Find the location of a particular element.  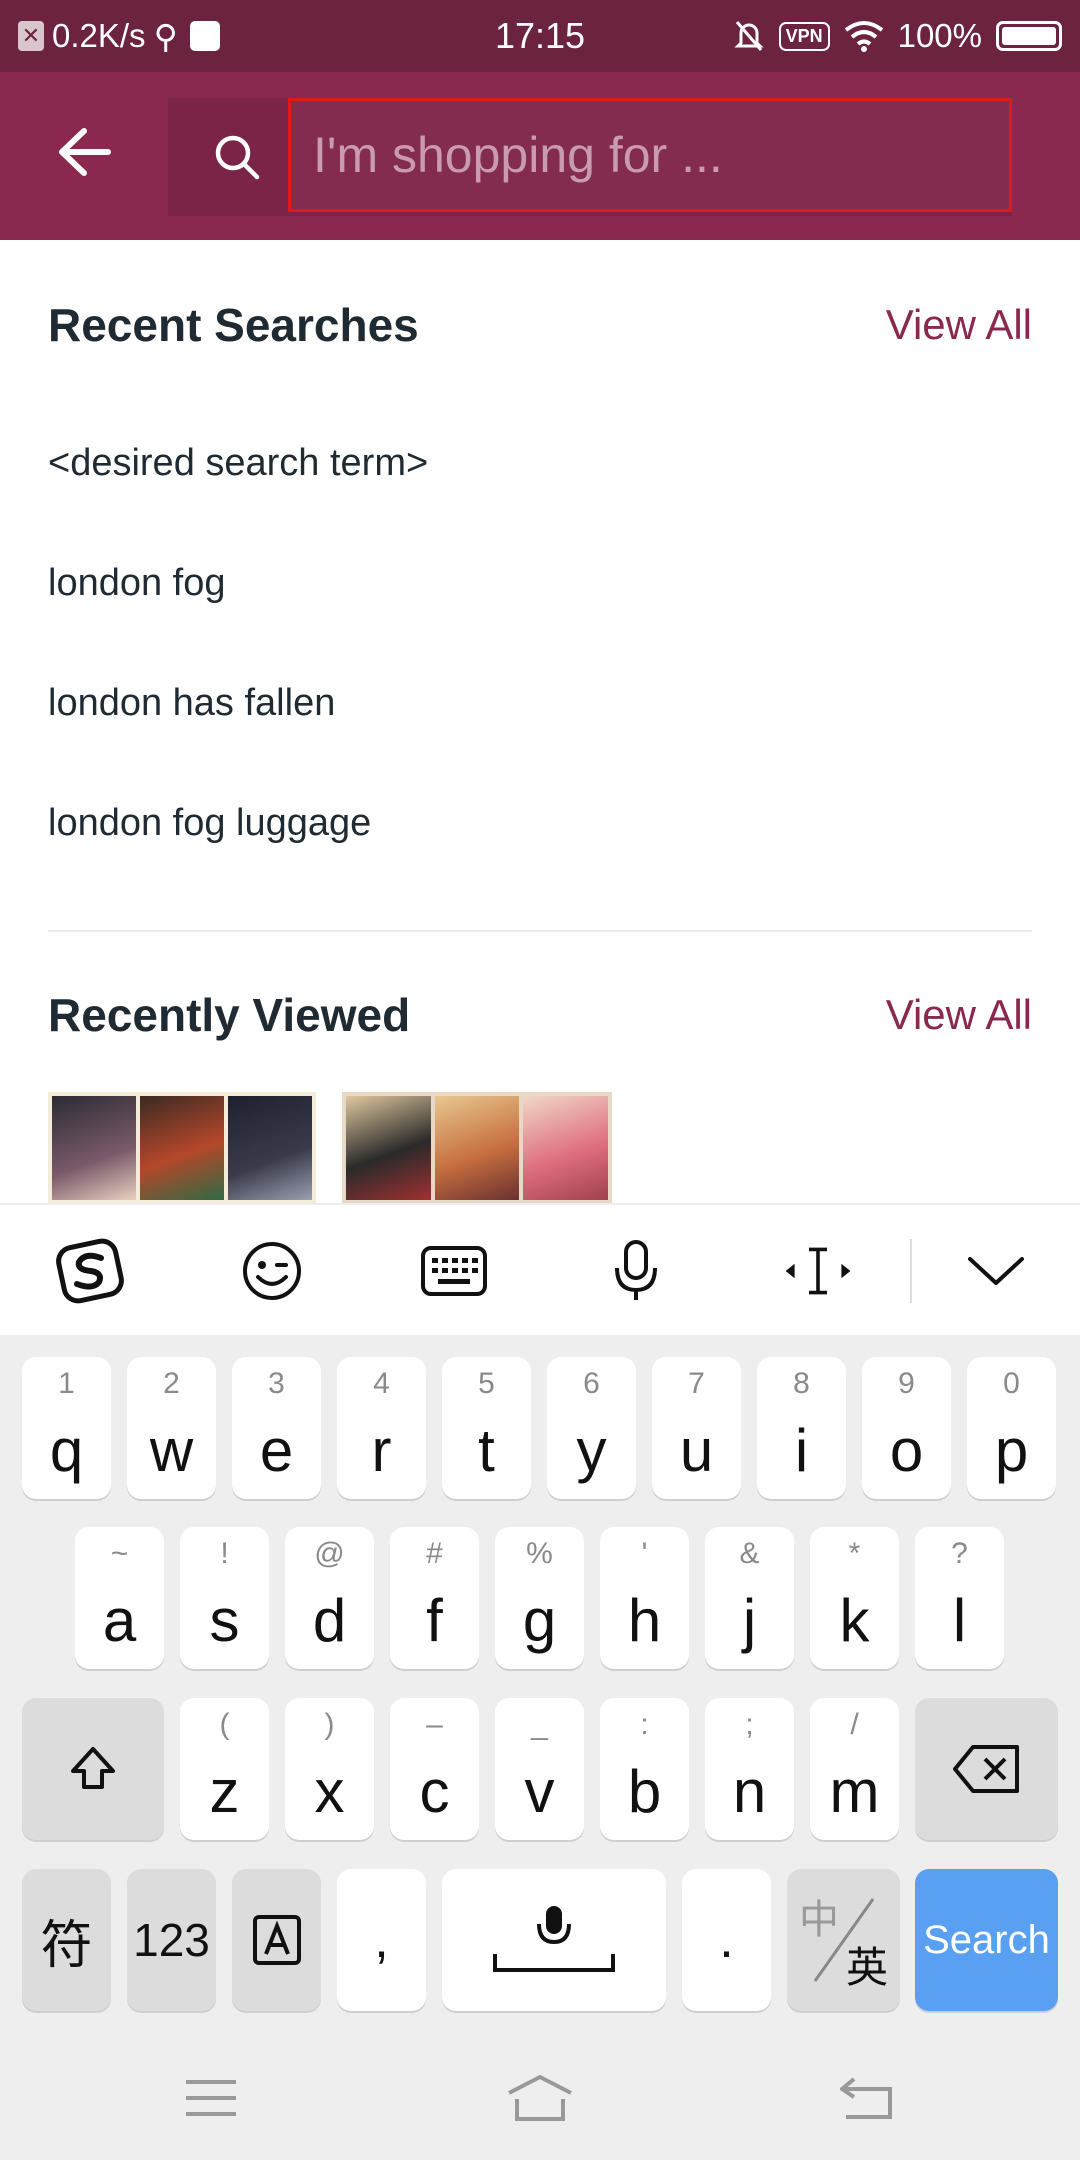

system-navigation-bar is located at coordinates (540, 2097).